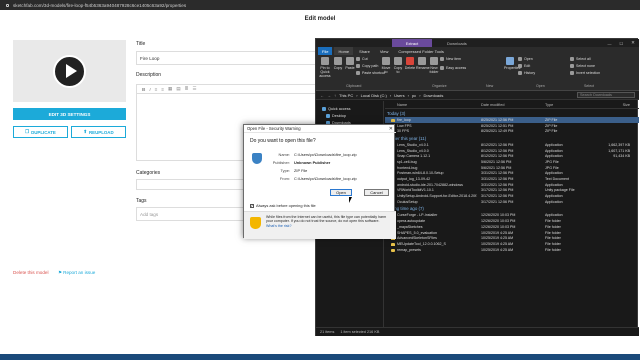 The width and height of the screenshot is (640, 360). I want to click on ribbon-tab-home: Home, so click(344, 51).